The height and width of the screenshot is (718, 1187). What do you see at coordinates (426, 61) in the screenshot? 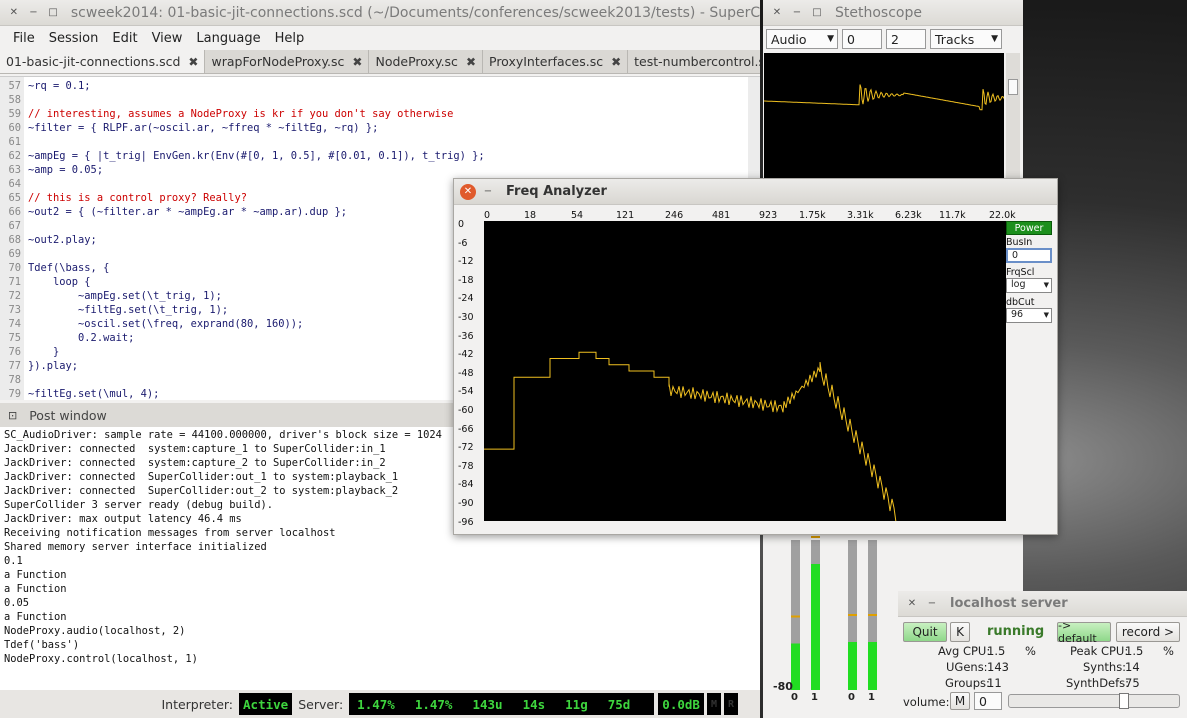
I see `tab-nodeproxy: NodeProxy.sc ✖` at bounding box center [426, 61].